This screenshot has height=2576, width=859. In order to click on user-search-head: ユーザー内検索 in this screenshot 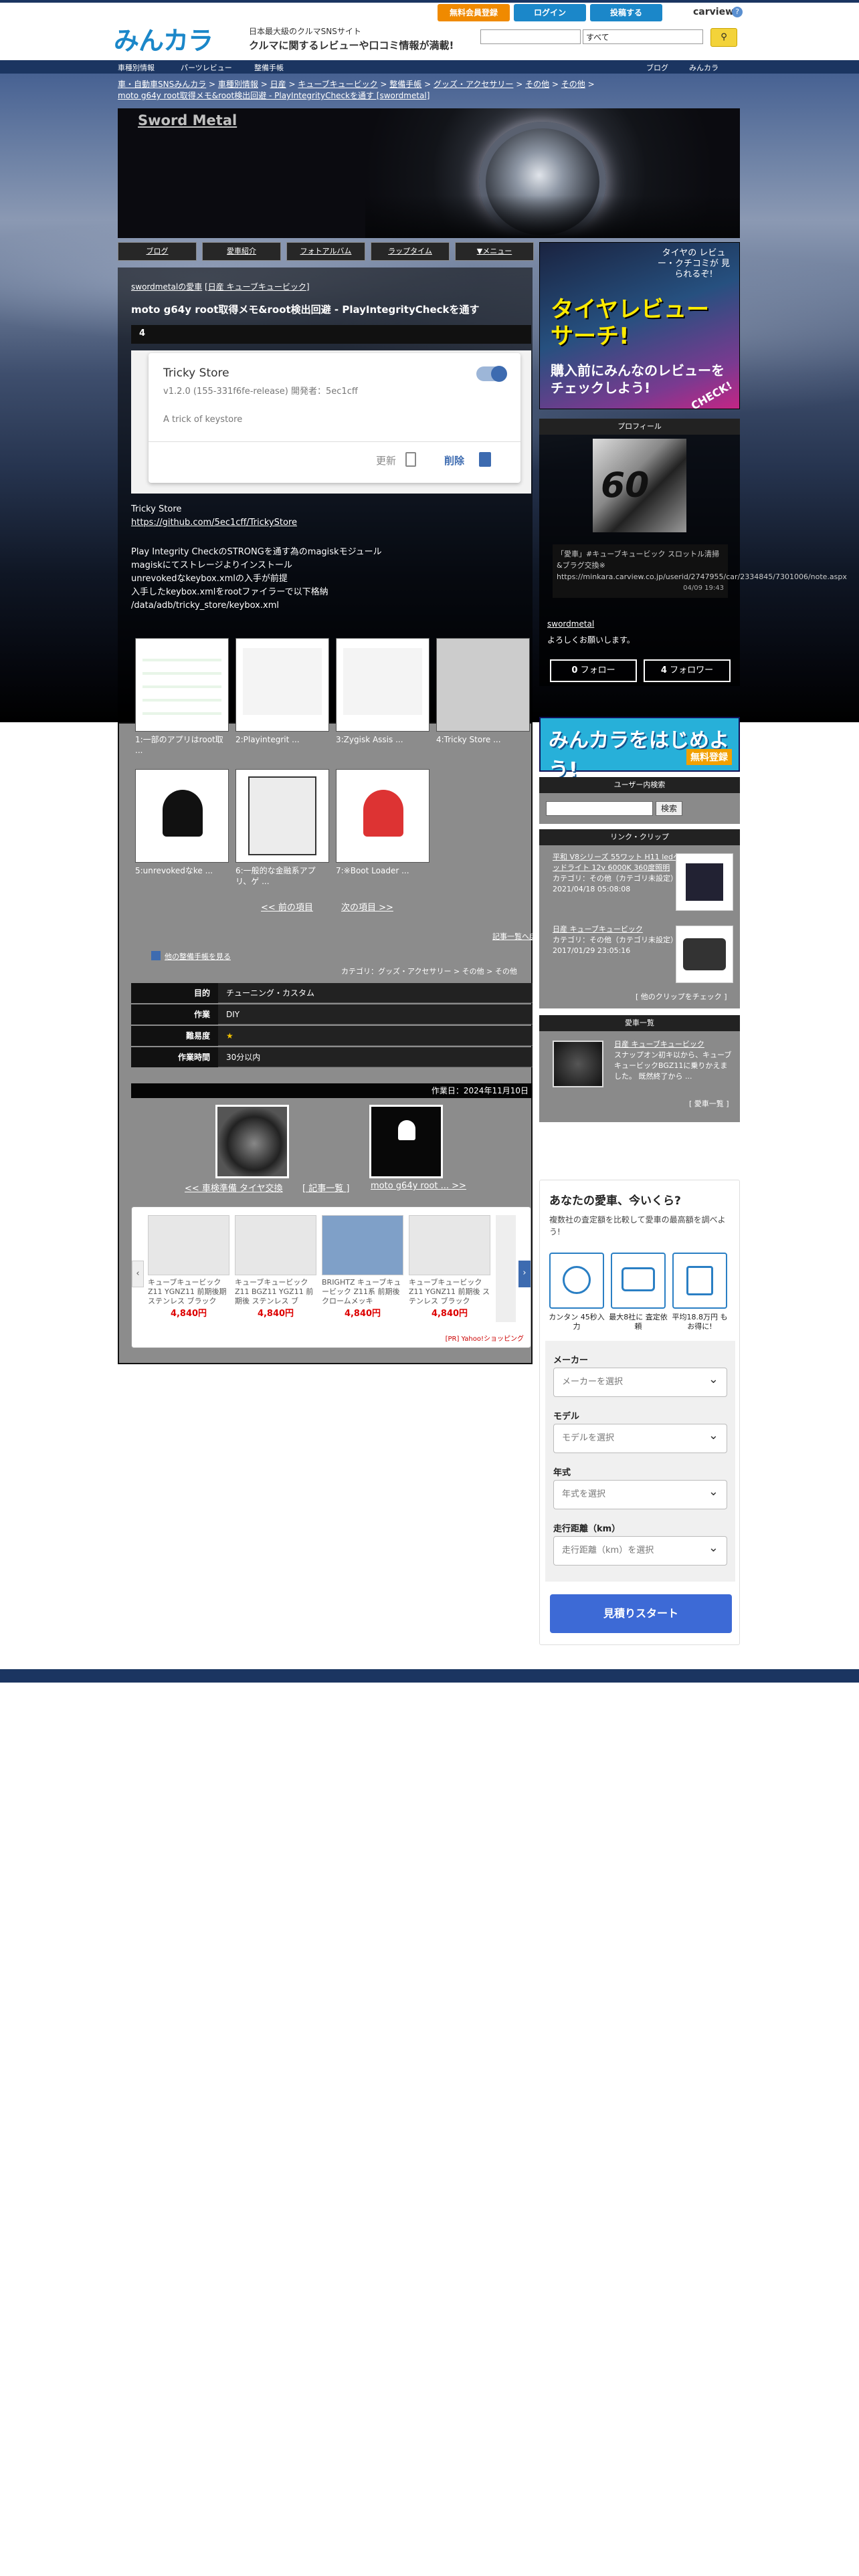, I will do `click(639, 785)`.